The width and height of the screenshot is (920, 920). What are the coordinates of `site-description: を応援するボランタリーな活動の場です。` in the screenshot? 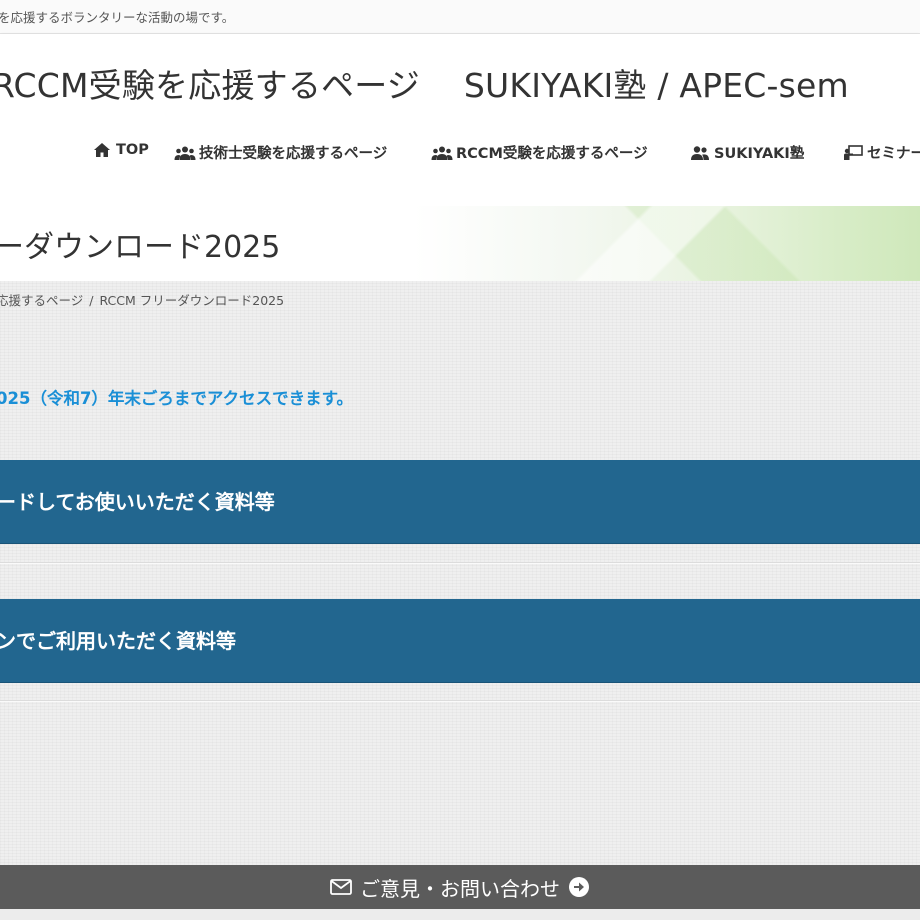 It's located at (117, 17).